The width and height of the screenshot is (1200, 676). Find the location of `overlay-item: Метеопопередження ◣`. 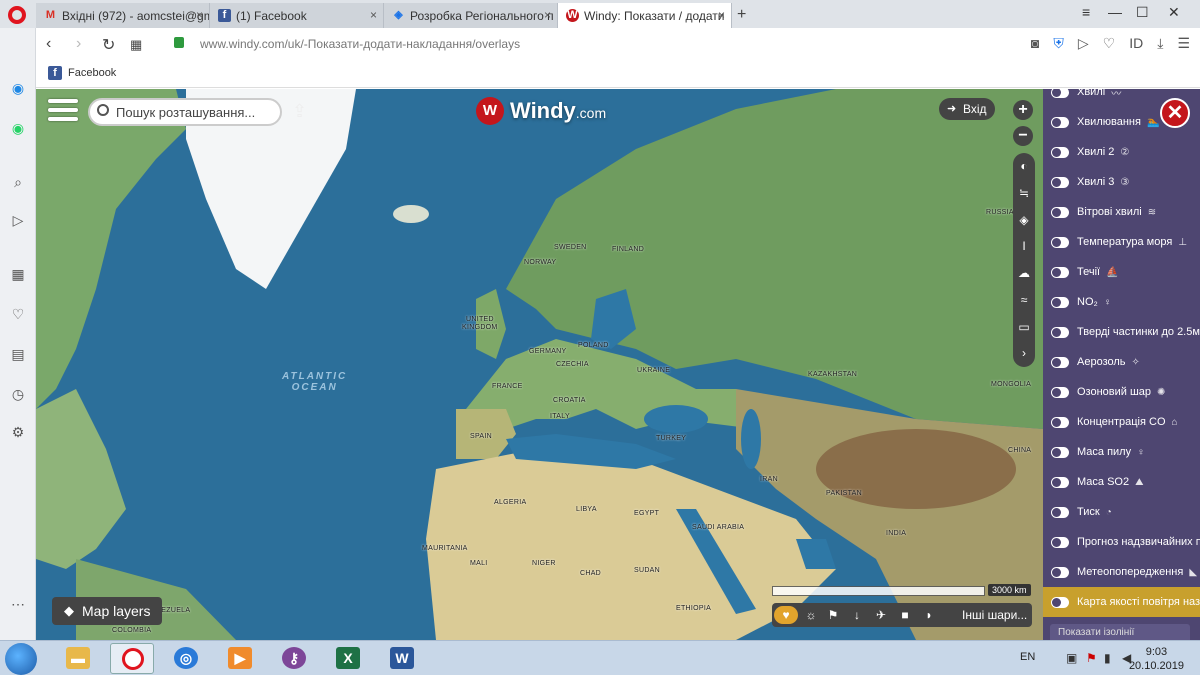

overlay-item: Метеопопередження ◣ is located at coordinates (1121, 572).